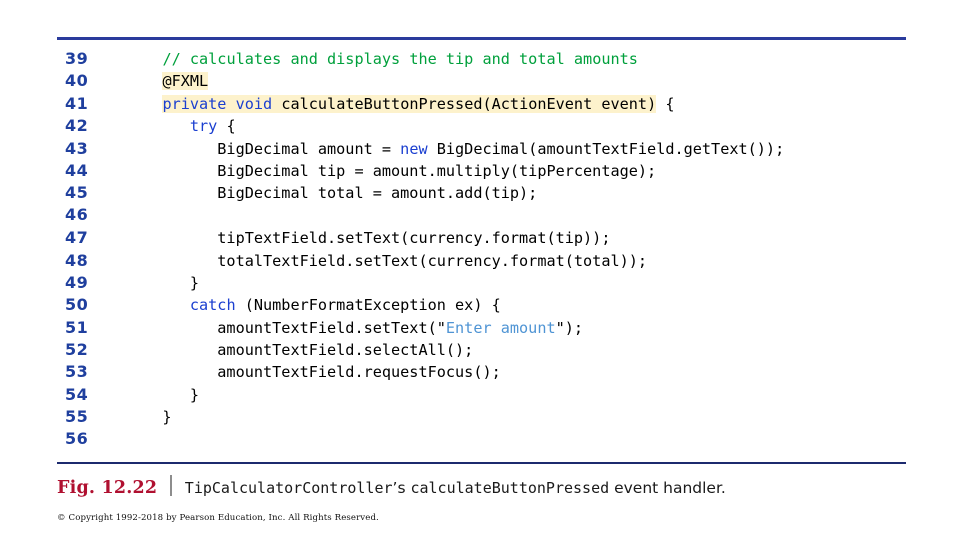 Image resolution: width=960 pixels, height=540 pixels. What do you see at coordinates (212, 305) in the screenshot?
I see `code-token: catch` at bounding box center [212, 305].